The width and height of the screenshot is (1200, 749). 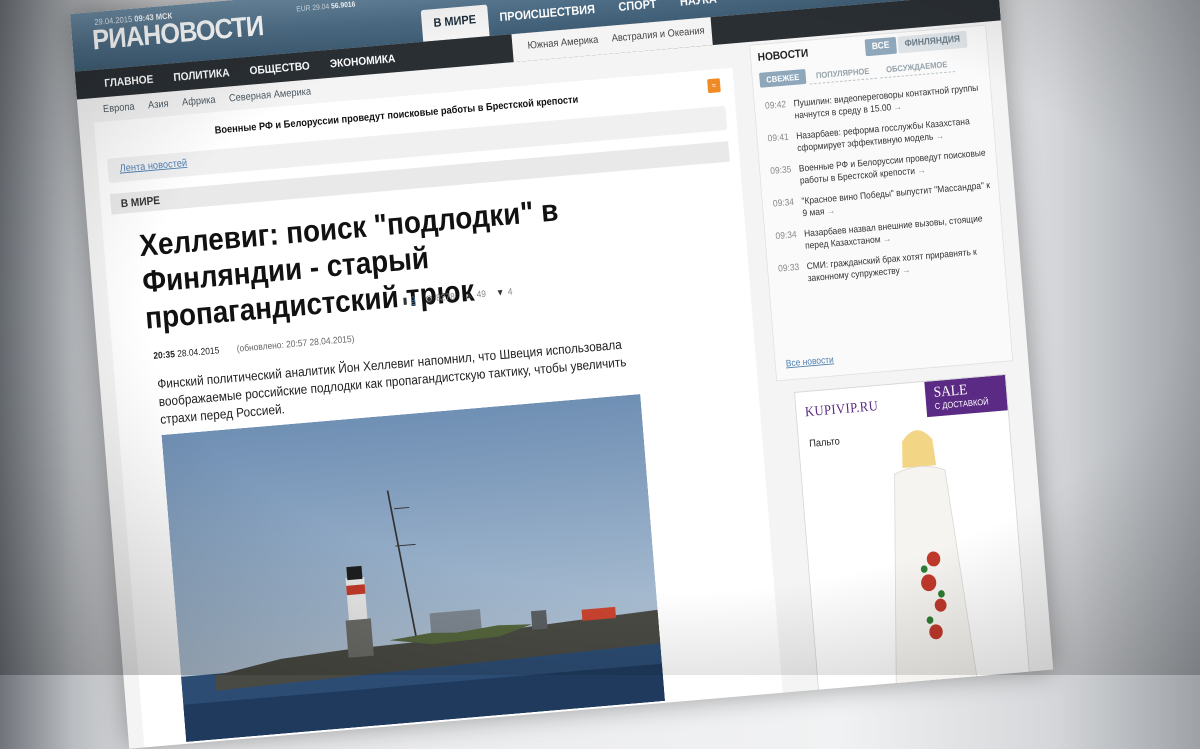 What do you see at coordinates (775, 105) in the screenshot?
I see `news-time: 09:42` at bounding box center [775, 105].